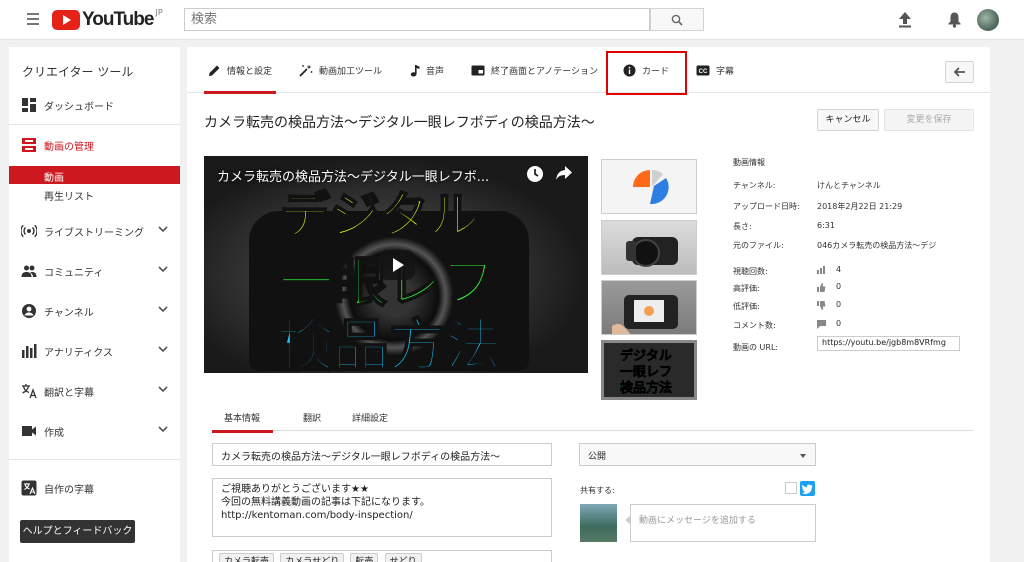 The image size is (1024, 562). Describe the element at coordinates (677, 19) in the screenshot. I see `search-button` at that location.